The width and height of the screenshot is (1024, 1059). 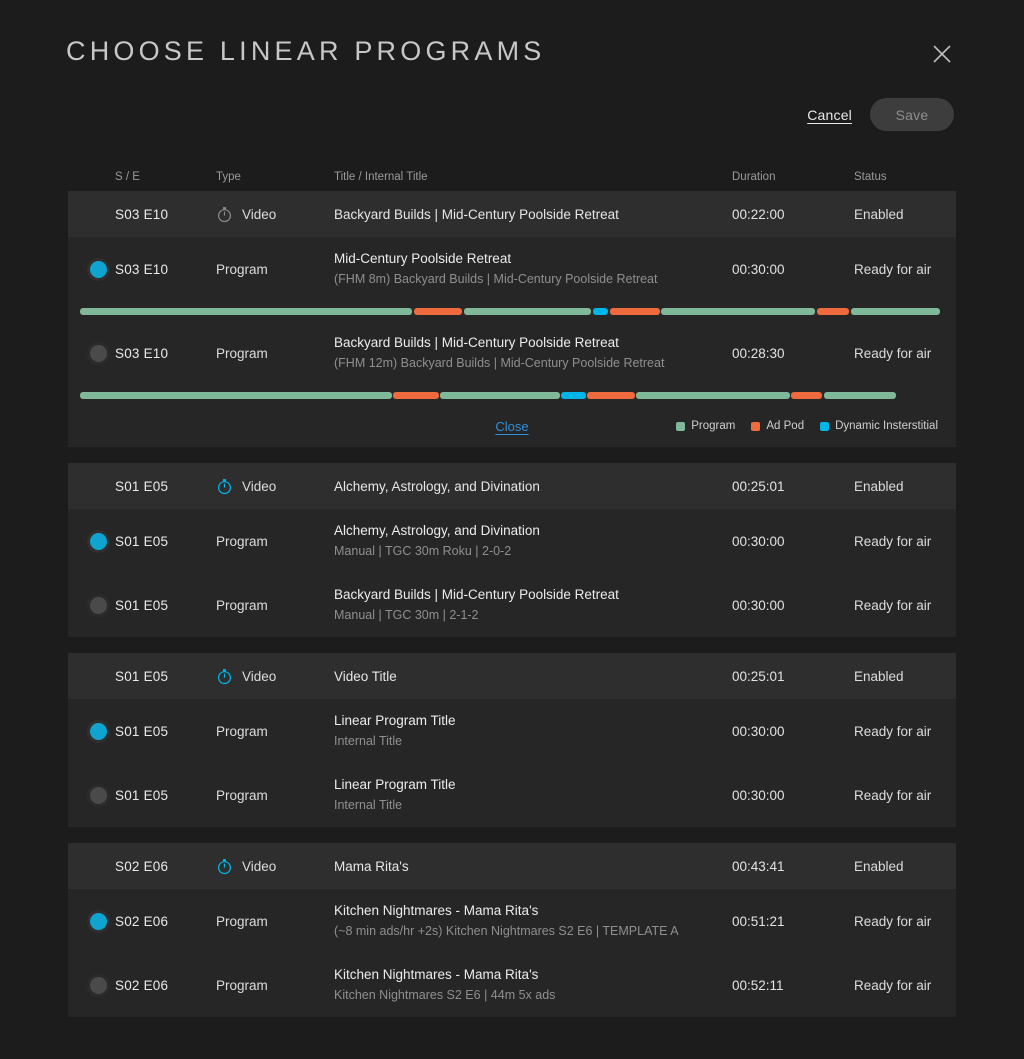 What do you see at coordinates (512, 866) in the screenshot?
I see `video-row: S02 E06 Video Mama Rita's 00:43:41 Enabled` at bounding box center [512, 866].